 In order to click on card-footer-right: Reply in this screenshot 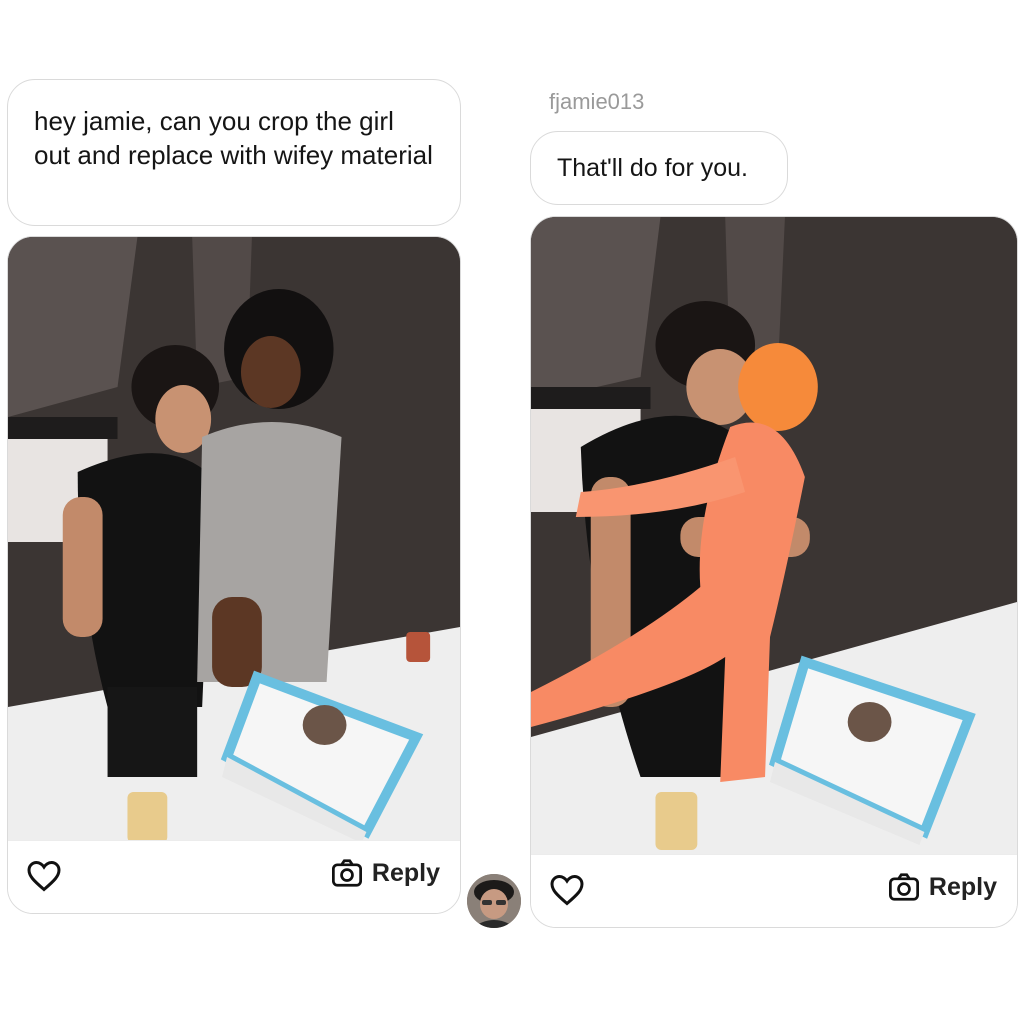, I will do `click(774, 890)`.